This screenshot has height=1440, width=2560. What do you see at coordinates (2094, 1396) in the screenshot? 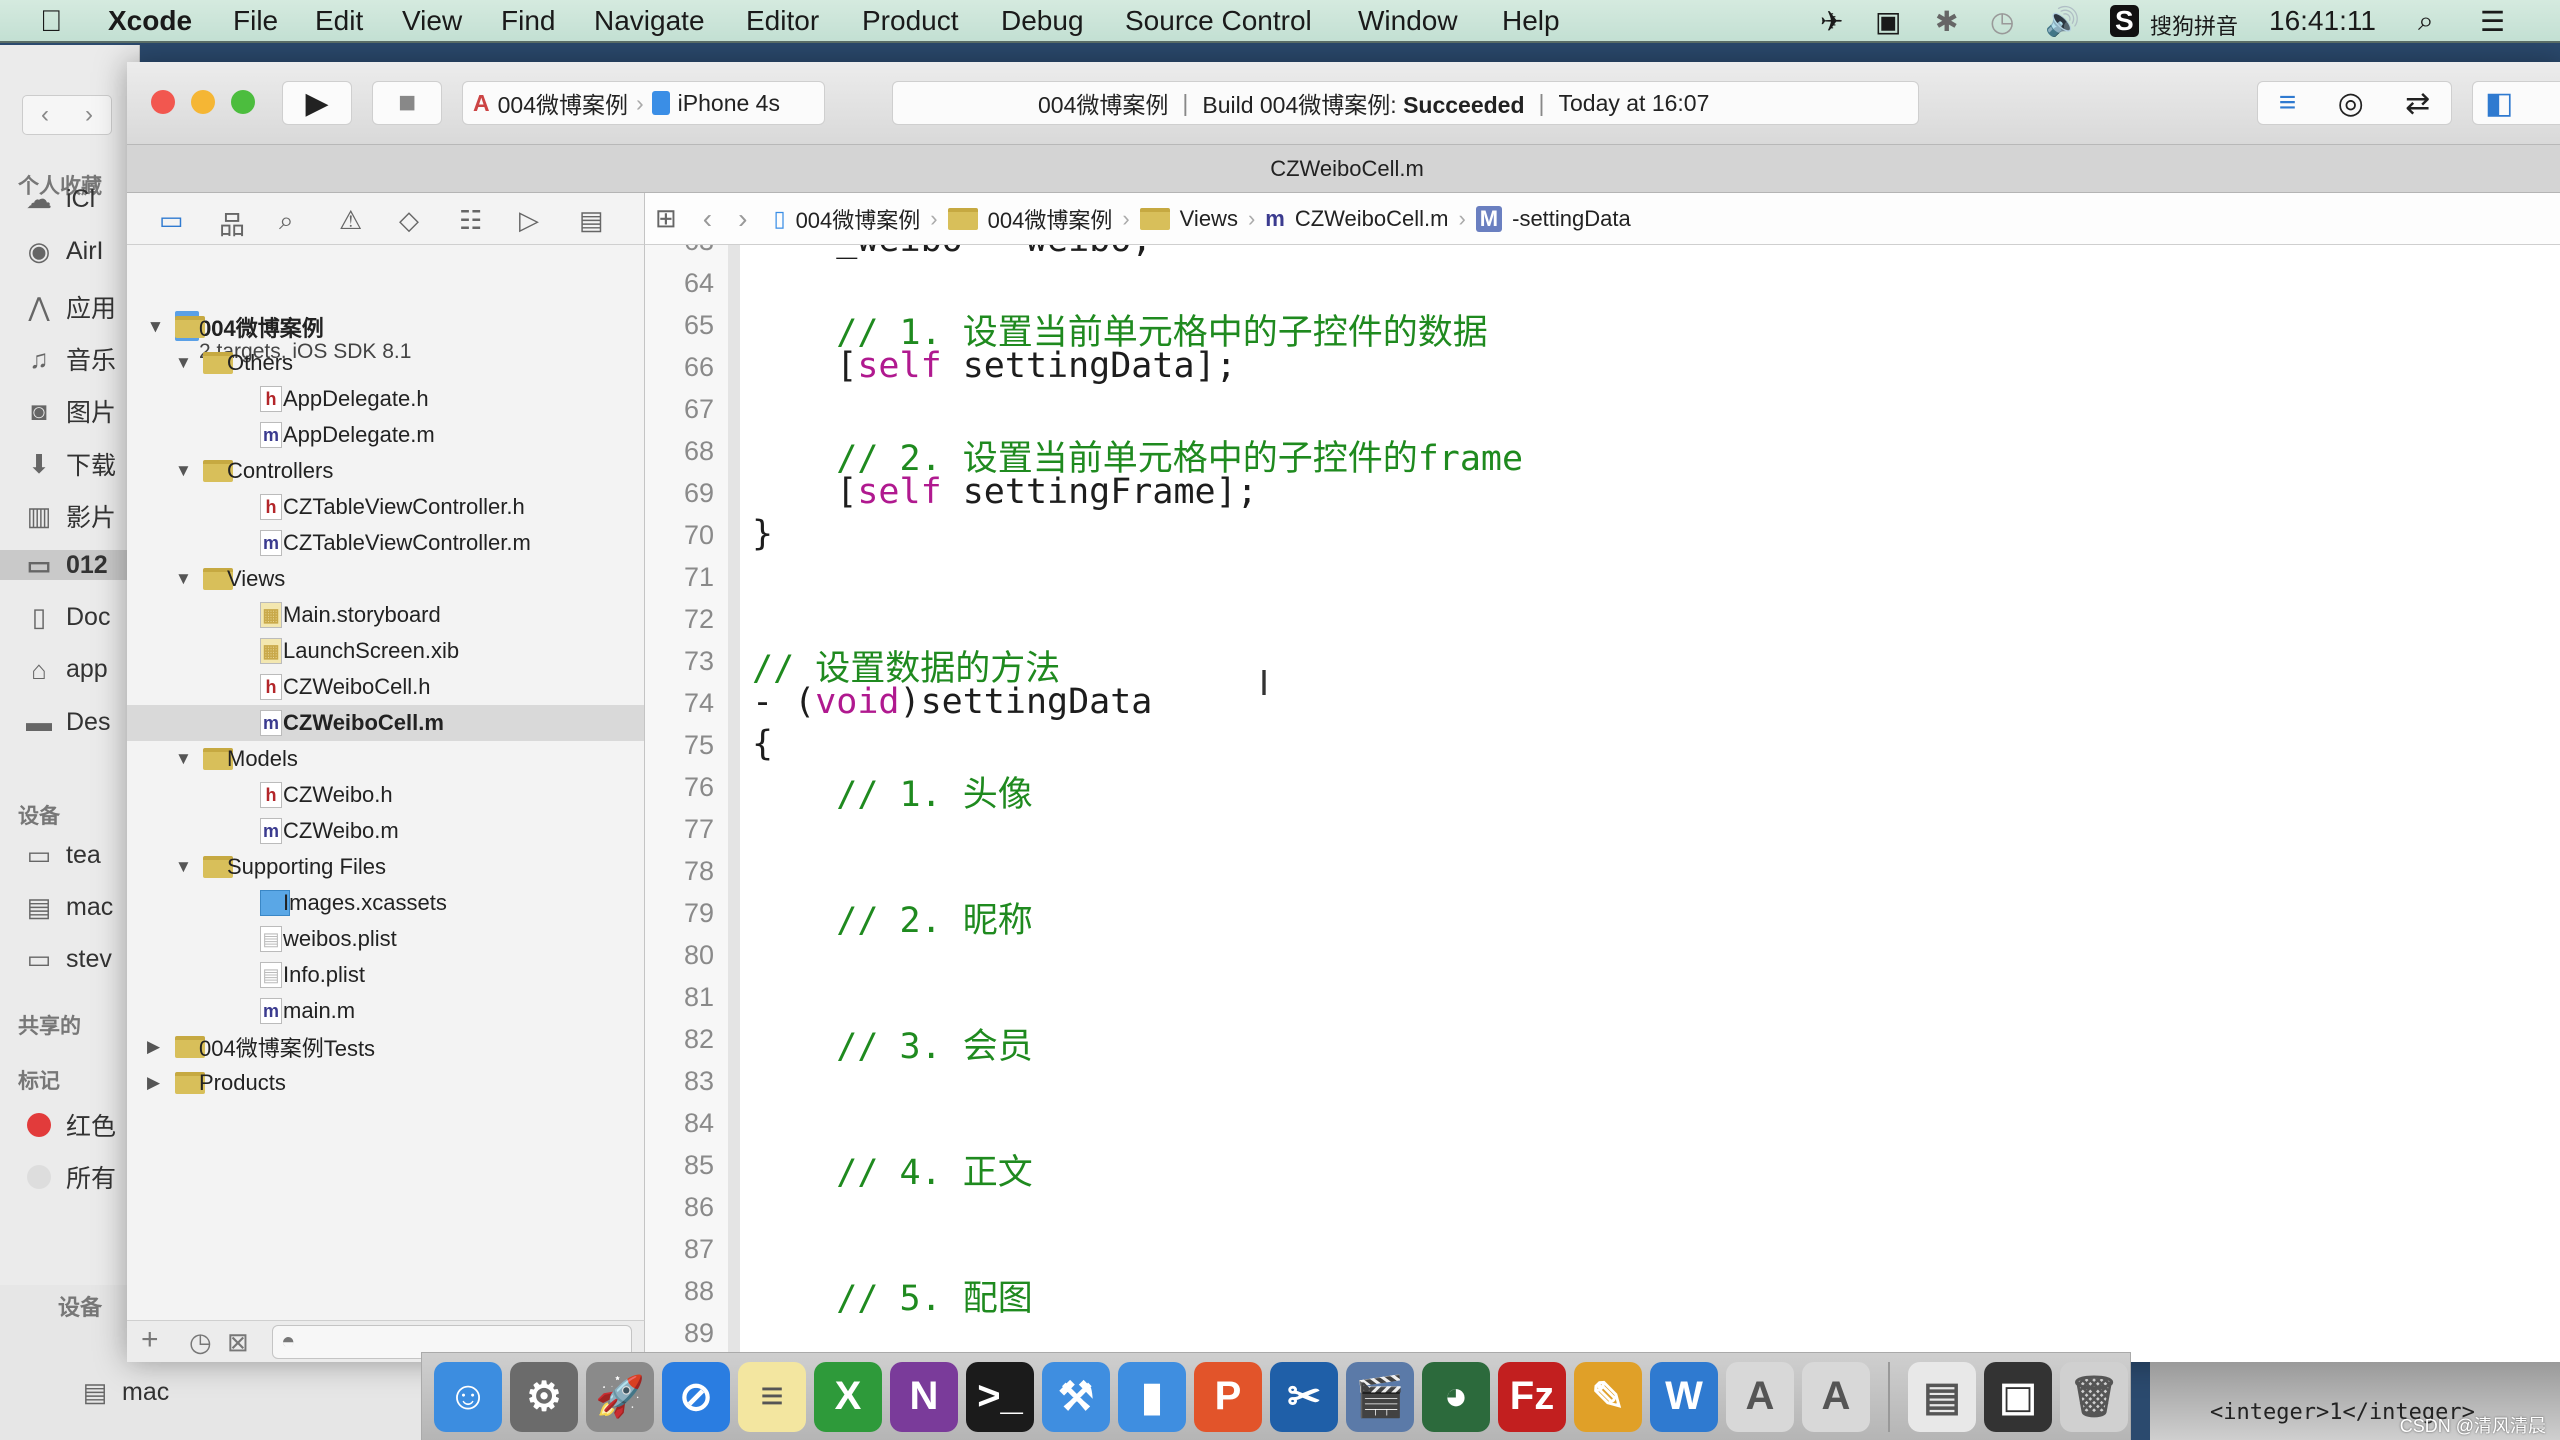
I see `dock-trash-icon: 🗑` at bounding box center [2094, 1396].